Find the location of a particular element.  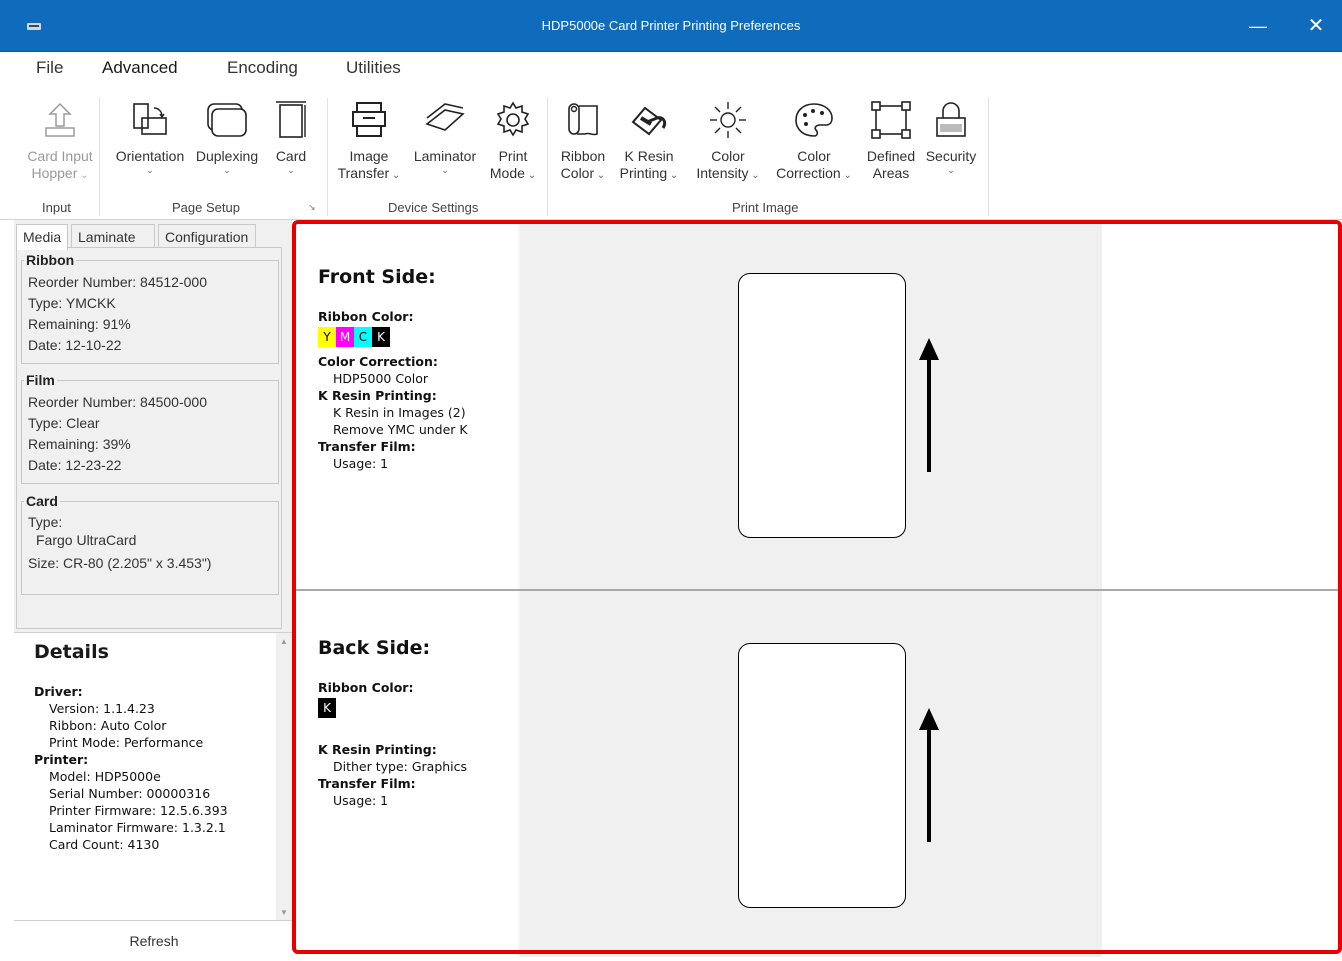

front-swatch-c: C is located at coordinates (363, 337).